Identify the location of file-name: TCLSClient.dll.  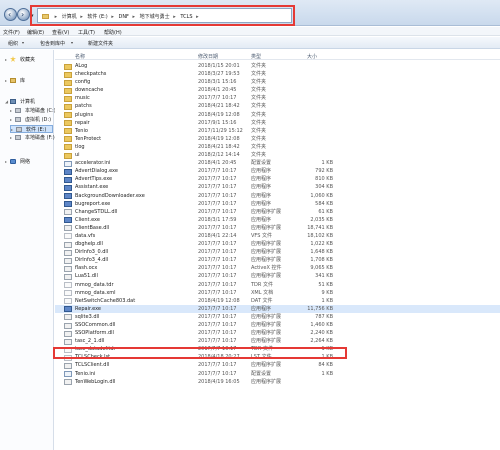
(92, 365).